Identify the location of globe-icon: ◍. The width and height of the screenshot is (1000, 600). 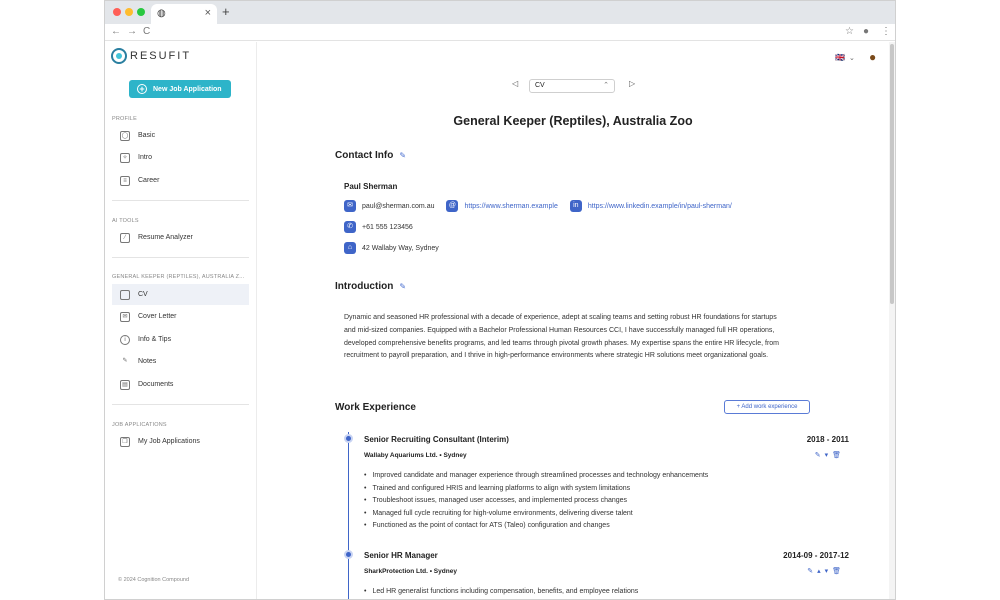
(161, 13).